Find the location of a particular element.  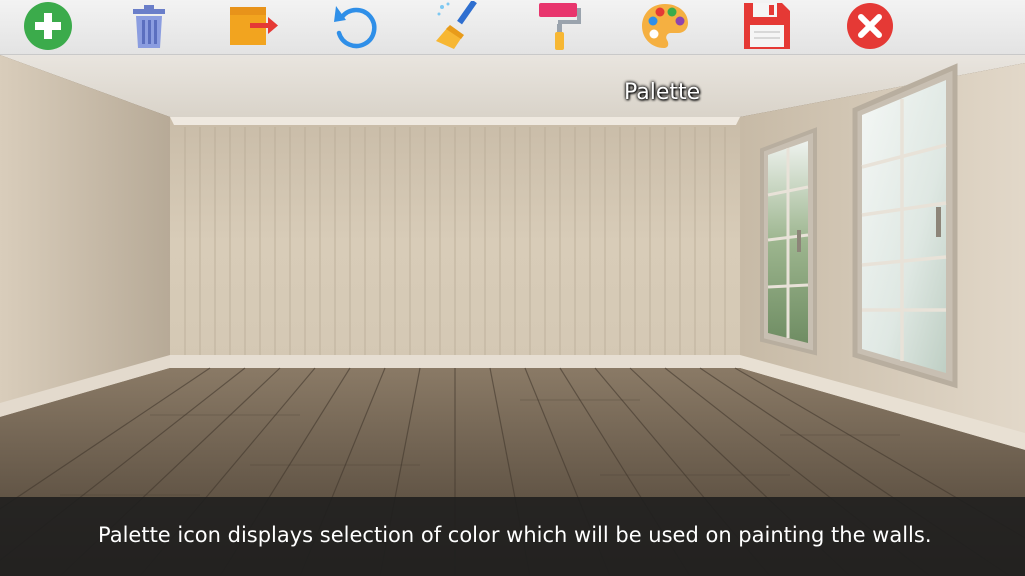

export-icon is located at coordinates (254, 26).